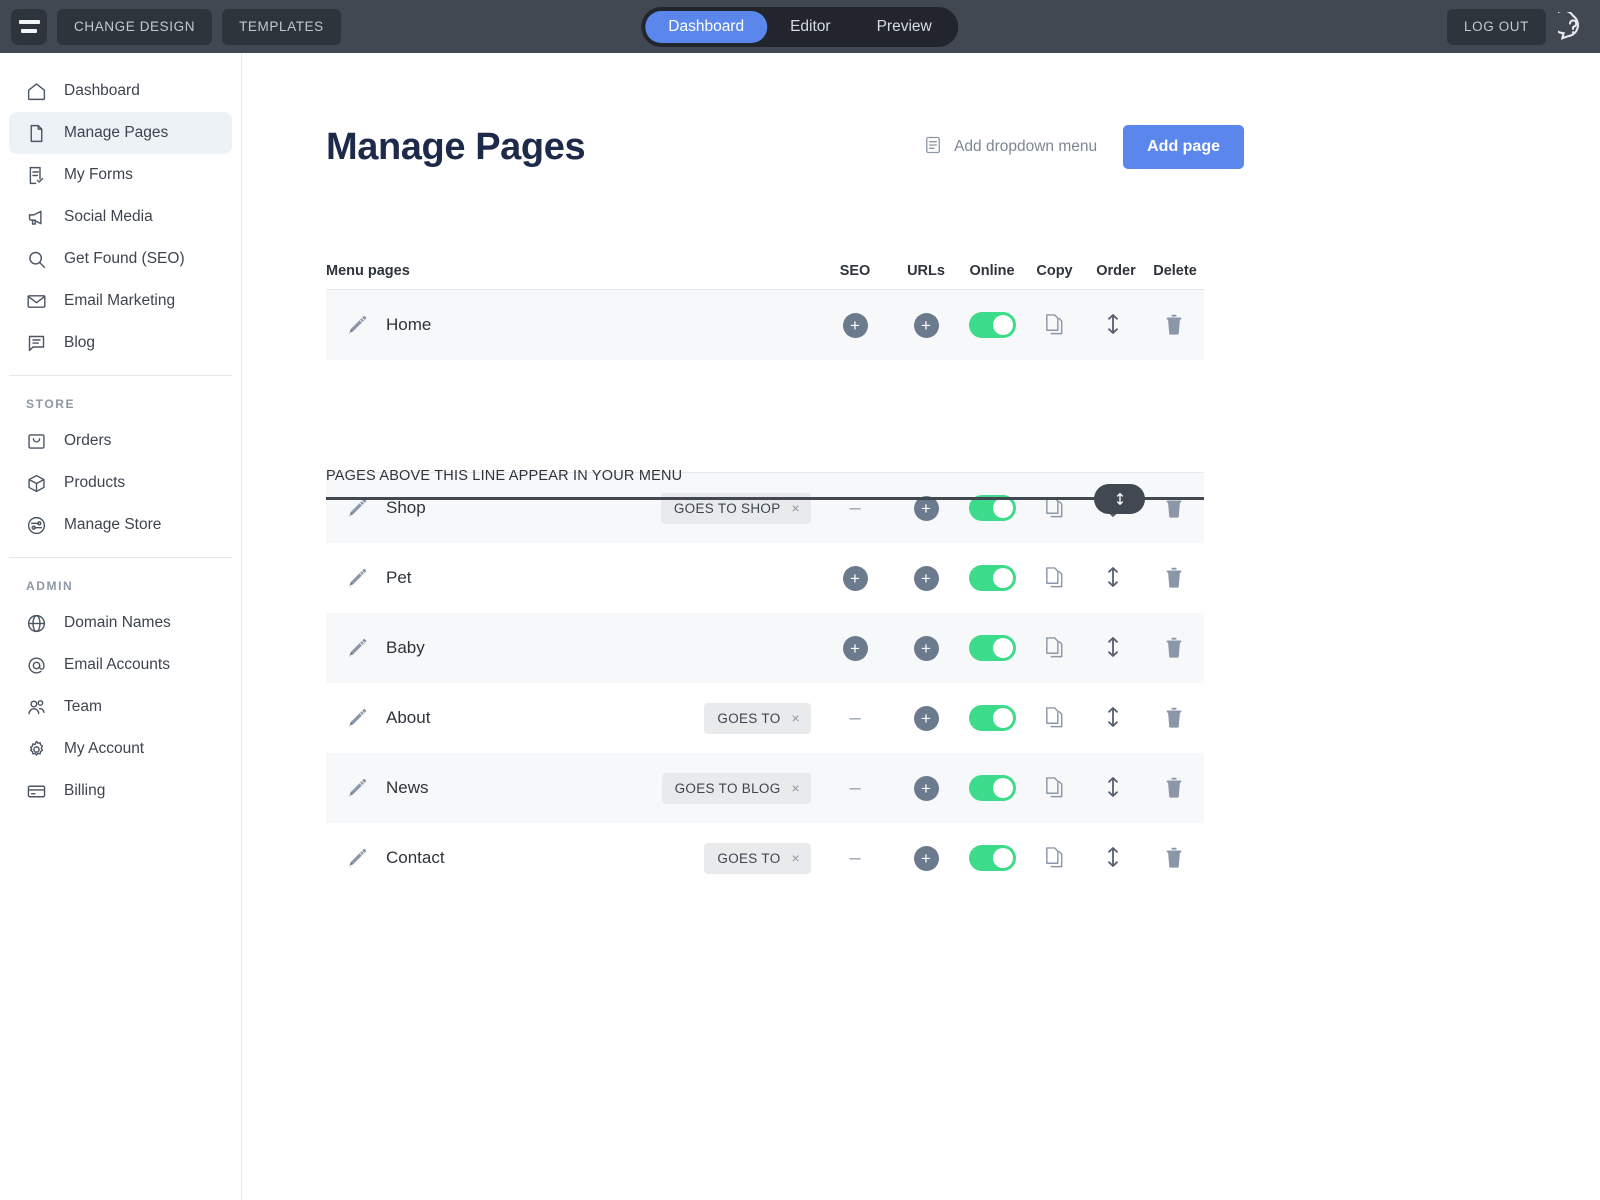 The image size is (1600, 1200). I want to click on help-question-icon, so click(1569, 25).